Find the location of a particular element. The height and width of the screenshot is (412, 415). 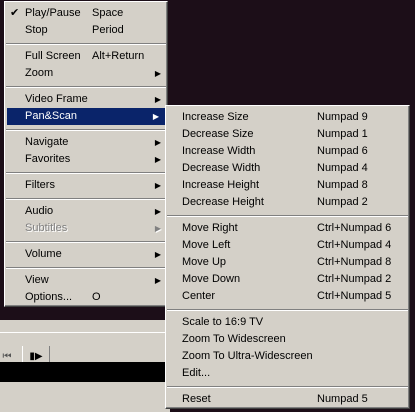

menu-item-zoom-to-ultra-widescreen: Zoom To Ultra-Widescreen is located at coordinates (287, 356).